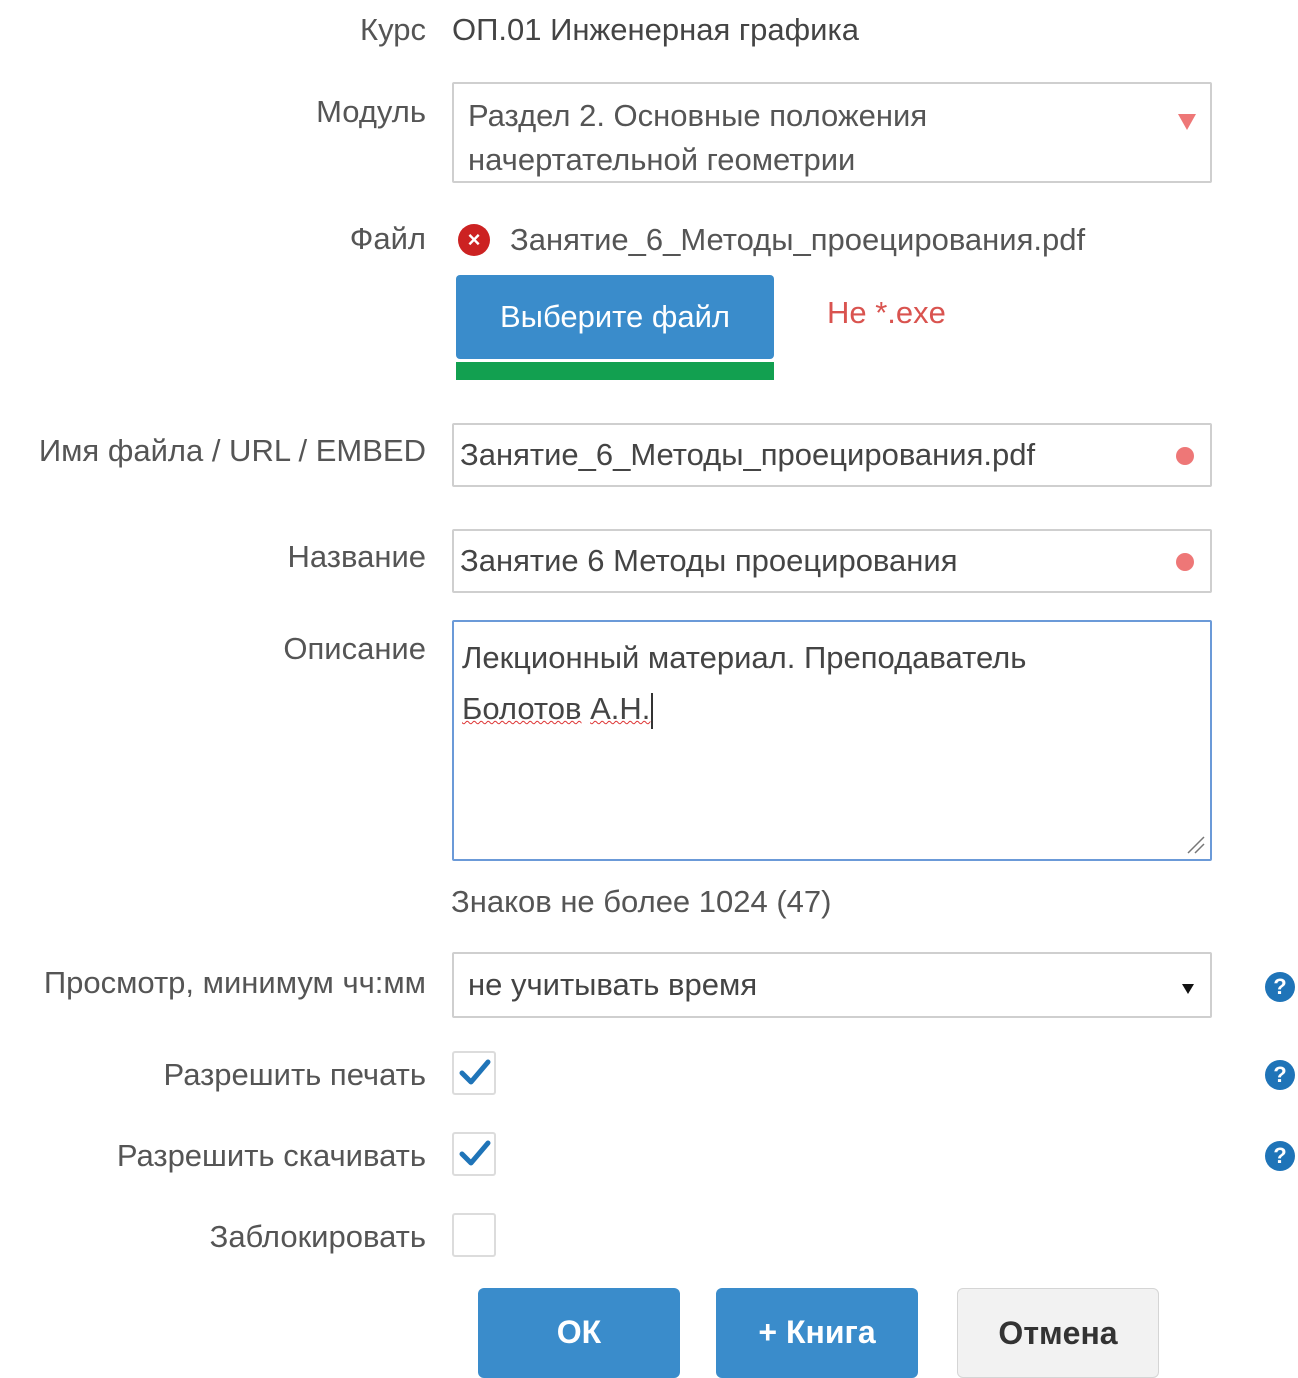  I want to click on text-caret, so click(652, 710).